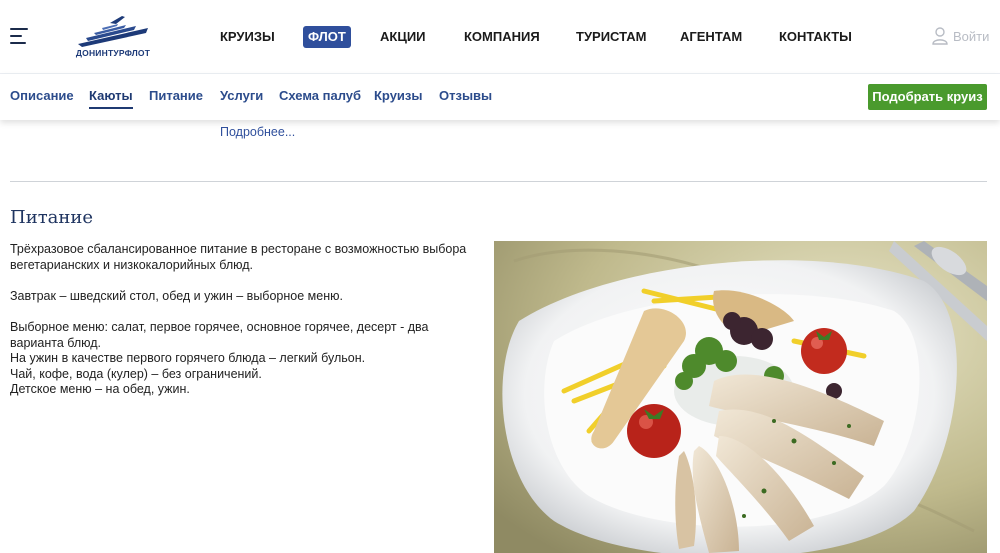  I want to click on nav-item-contacts: КОНТАКТЫ, so click(815, 37).